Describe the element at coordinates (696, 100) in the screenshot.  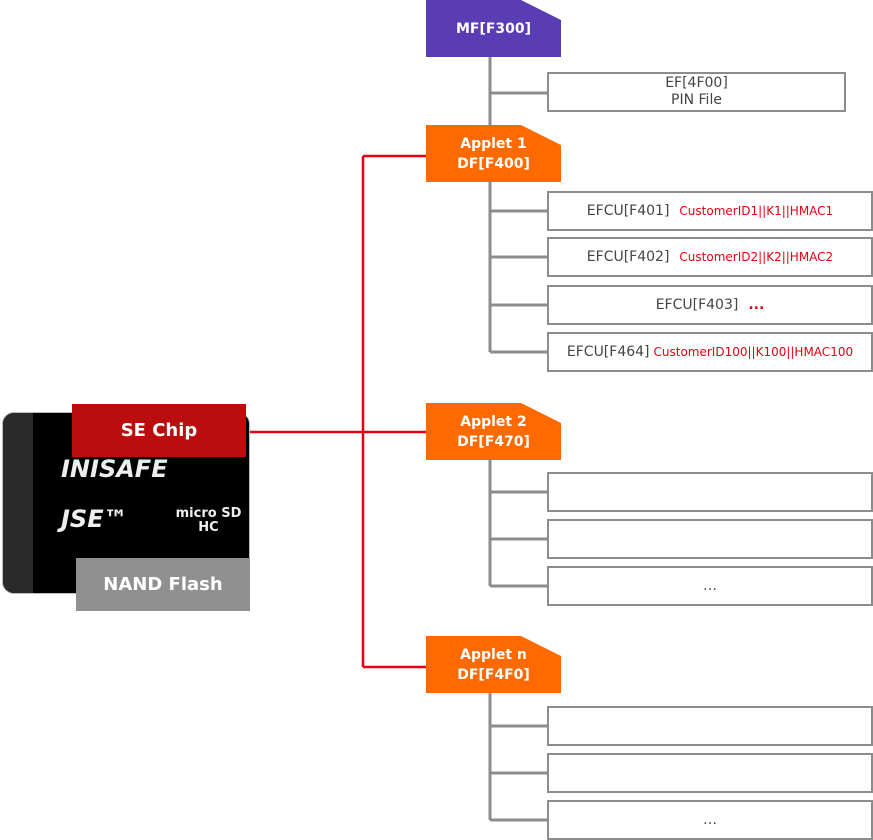
I see `ef-name: PIN File` at that location.